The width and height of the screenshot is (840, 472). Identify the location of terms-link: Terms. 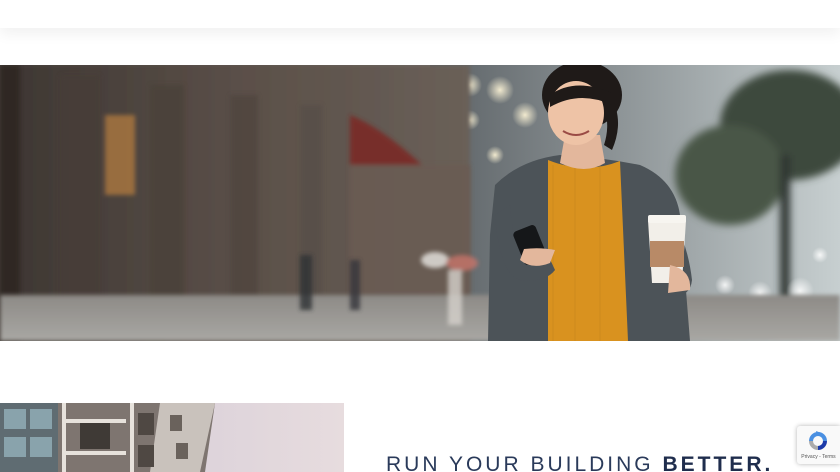
(829, 457).